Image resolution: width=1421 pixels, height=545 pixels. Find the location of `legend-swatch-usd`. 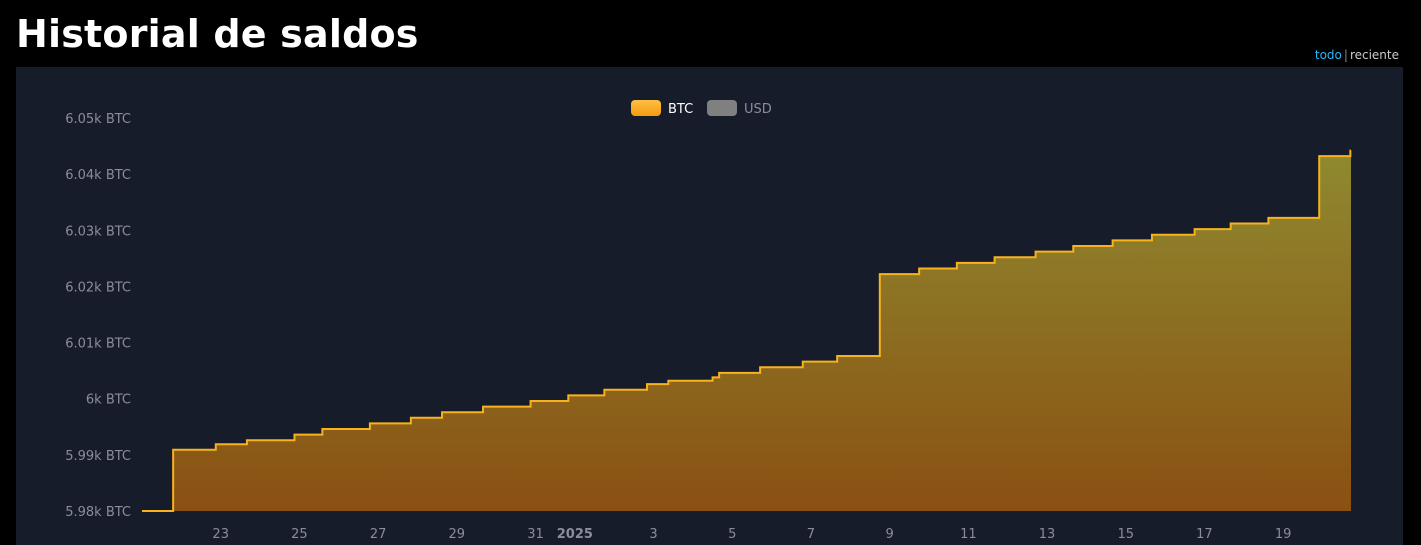

legend-swatch-usd is located at coordinates (722, 108).